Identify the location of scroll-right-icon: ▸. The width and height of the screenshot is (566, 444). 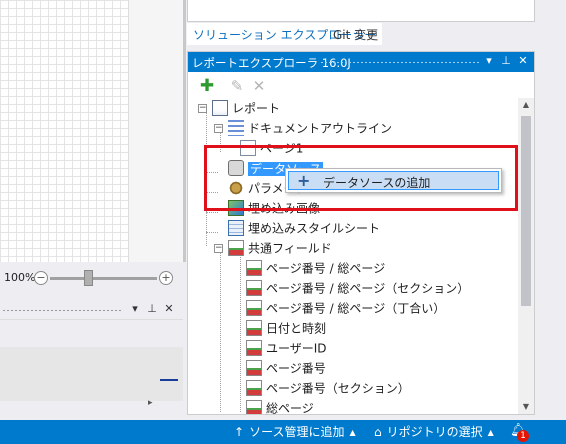
(150, 403).